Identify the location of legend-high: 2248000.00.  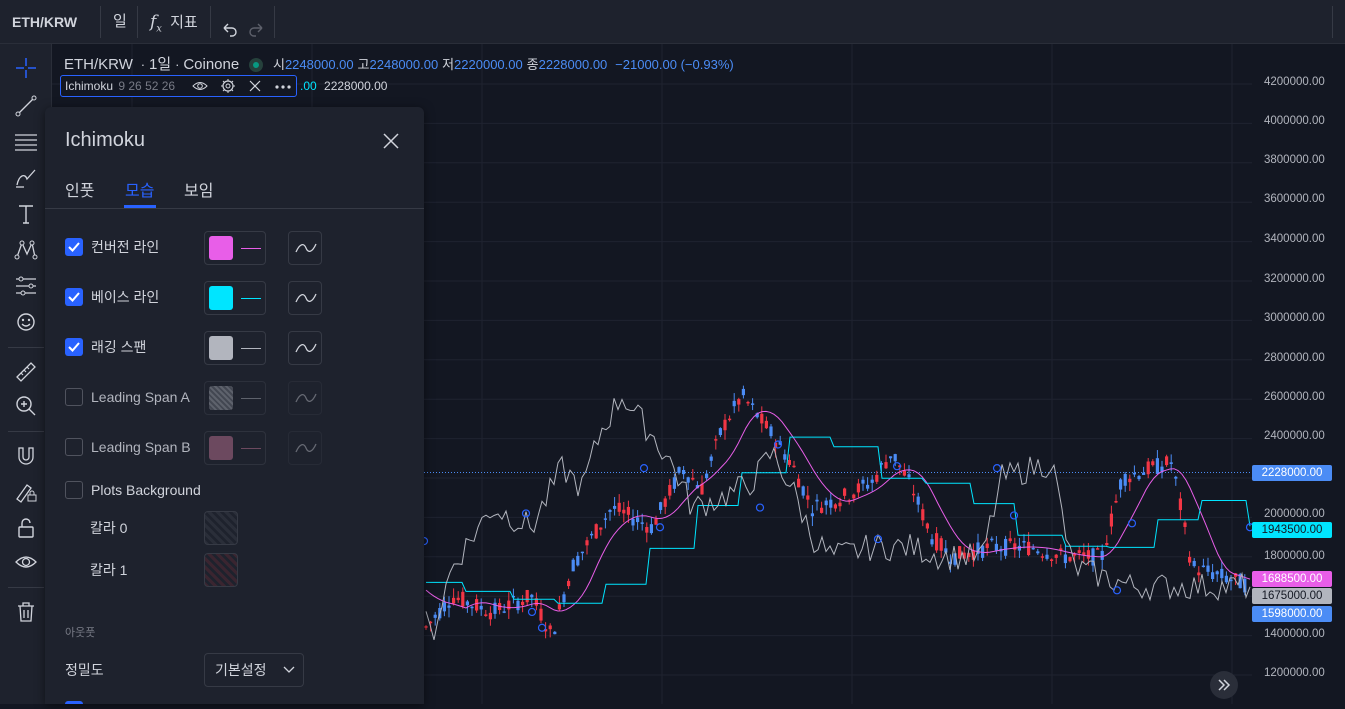
(404, 64).